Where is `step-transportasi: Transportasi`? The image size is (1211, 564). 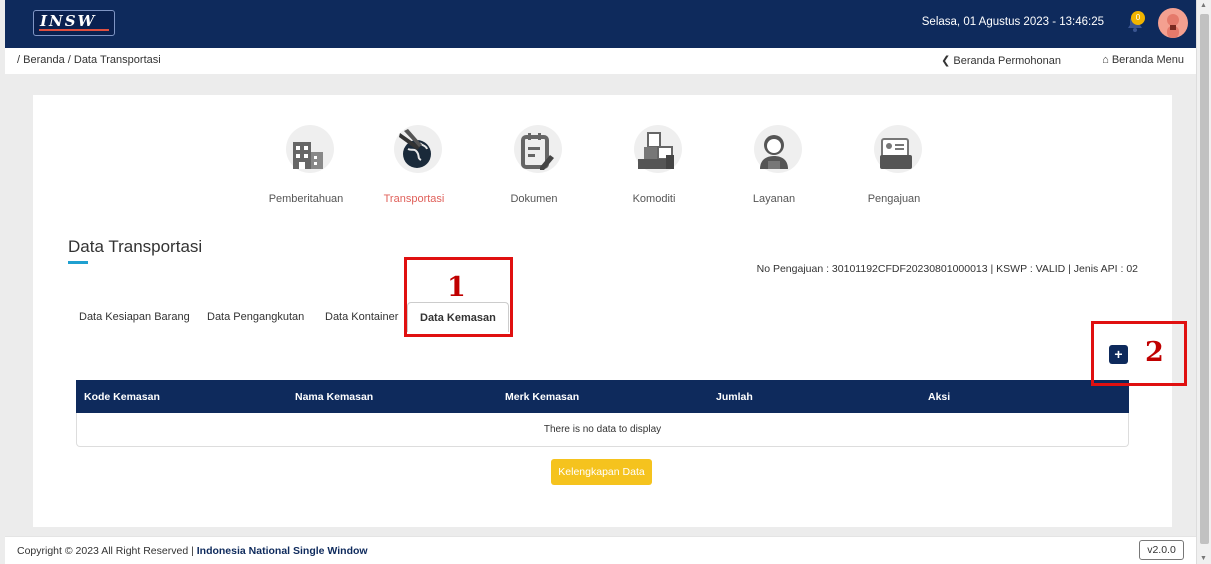 step-transportasi: Transportasi is located at coordinates (414, 165).